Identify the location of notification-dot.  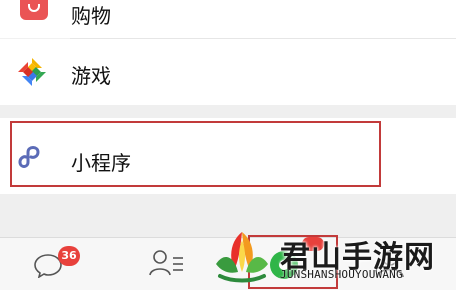
(313, 244).